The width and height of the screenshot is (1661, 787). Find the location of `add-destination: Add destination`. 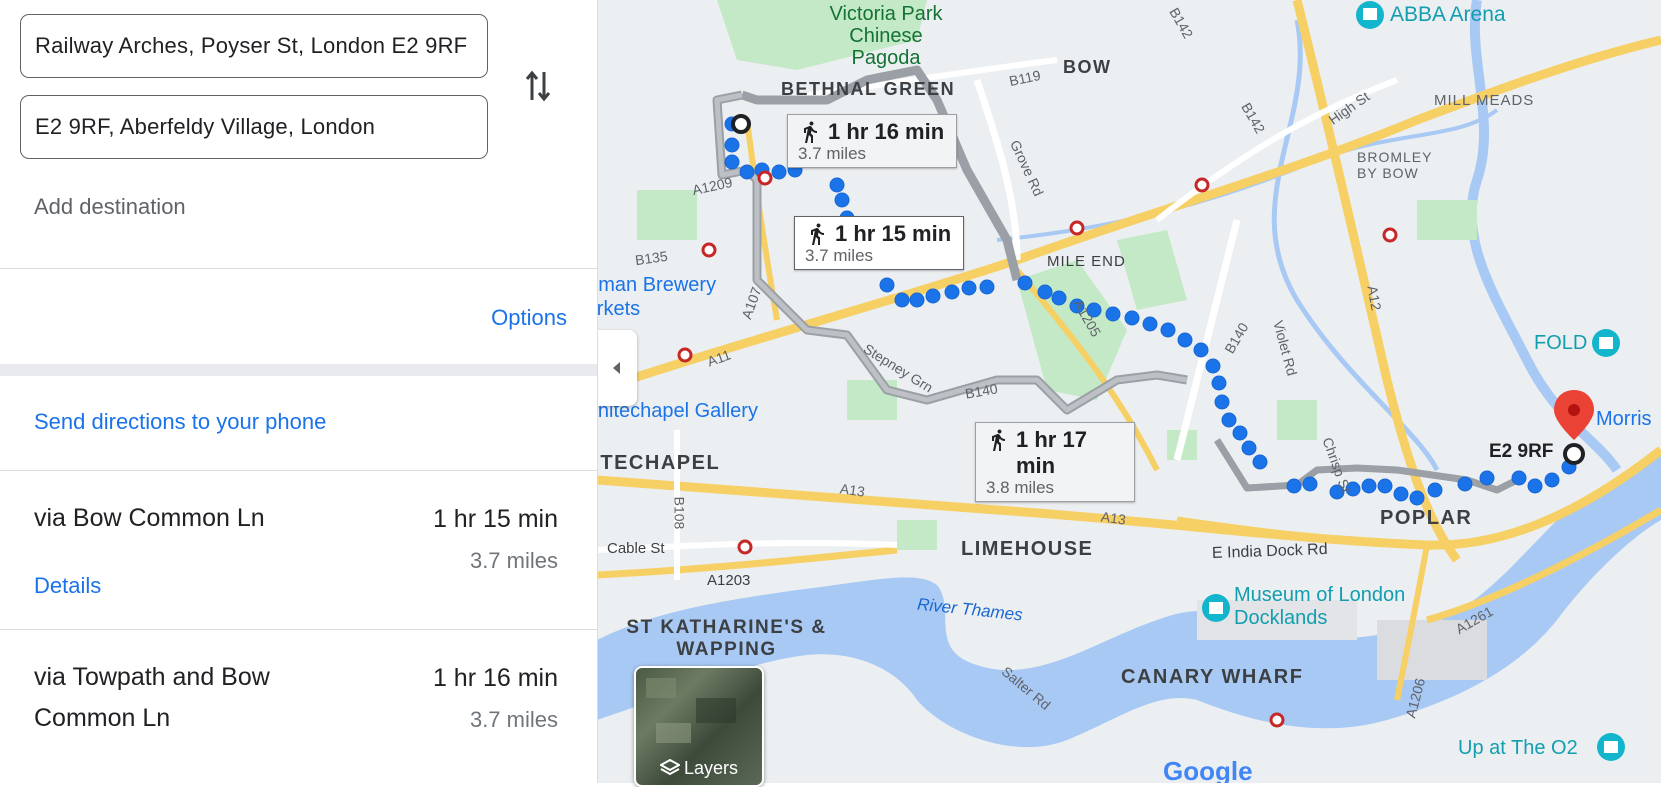

add-destination: Add destination is located at coordinates (110, 207).